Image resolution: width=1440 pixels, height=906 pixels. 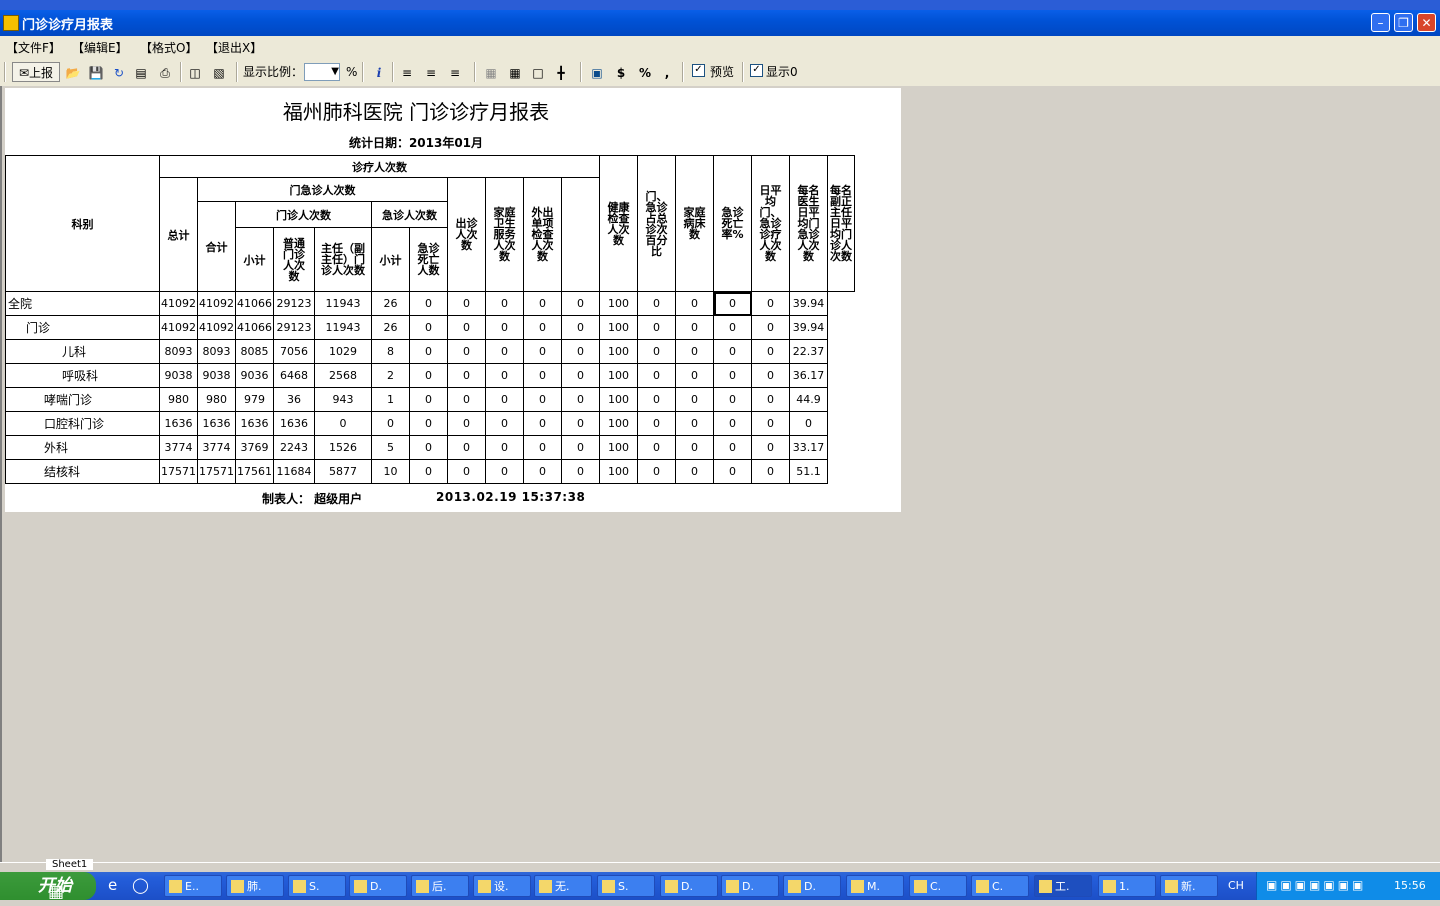 What do you see at coordinates (118, 886) in the screenshot?
I see `ie-icon: e` at bounding box center [118, 886].